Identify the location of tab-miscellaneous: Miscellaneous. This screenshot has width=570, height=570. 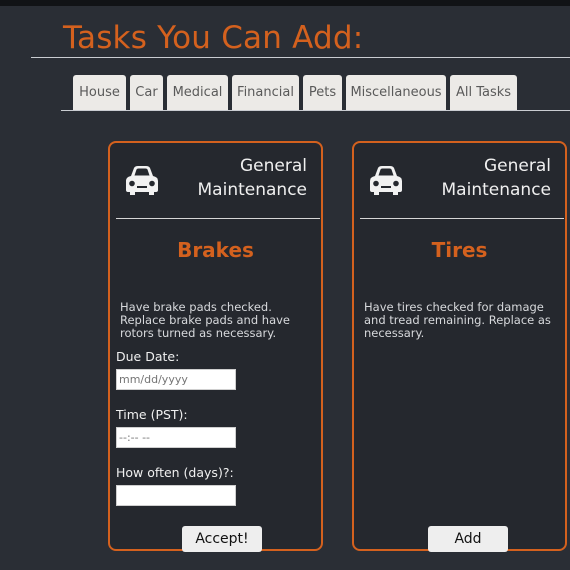
(396, 92).